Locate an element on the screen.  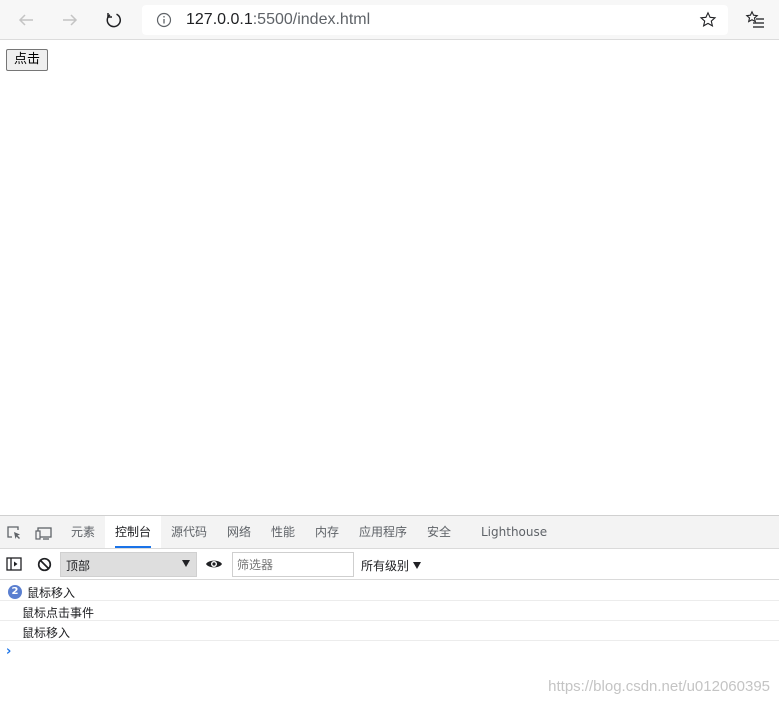
info-icon is located at coordinates (164, 20).